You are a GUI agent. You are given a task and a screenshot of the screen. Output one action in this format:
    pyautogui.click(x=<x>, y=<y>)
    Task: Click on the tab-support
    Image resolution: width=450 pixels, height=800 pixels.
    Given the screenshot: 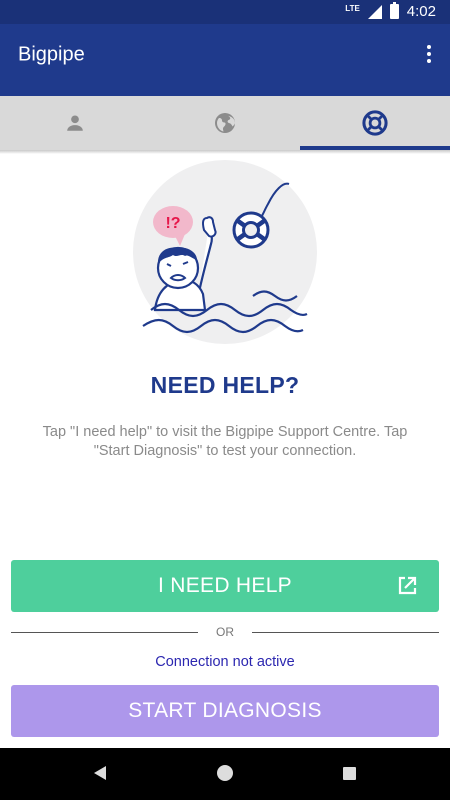 What is the action you would take?
    pyautogui.click(x=375, y=123)
    